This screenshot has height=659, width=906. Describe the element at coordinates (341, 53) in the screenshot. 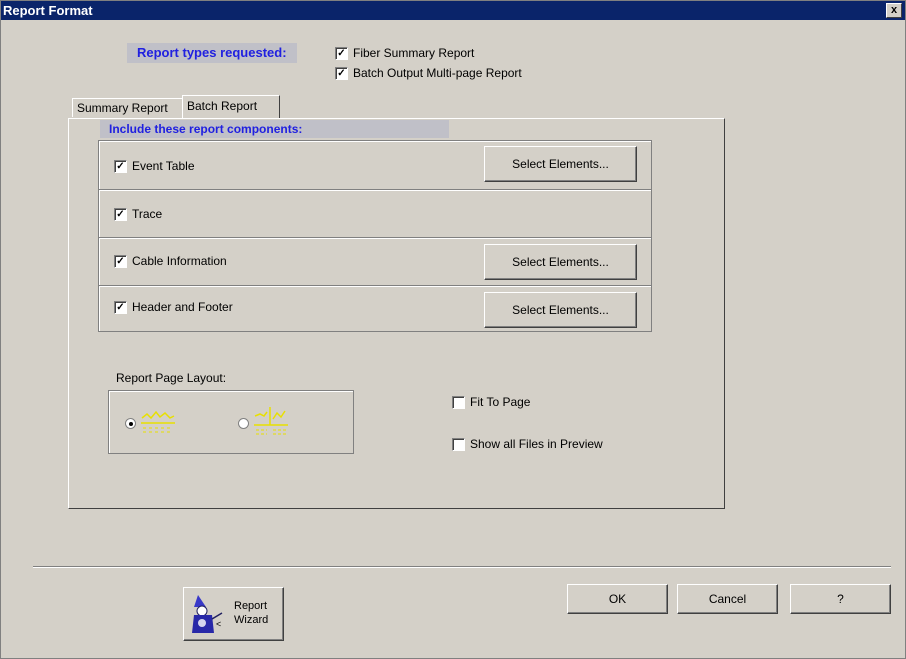

I see `fiber-summary-checkbox: ✓` at that location.